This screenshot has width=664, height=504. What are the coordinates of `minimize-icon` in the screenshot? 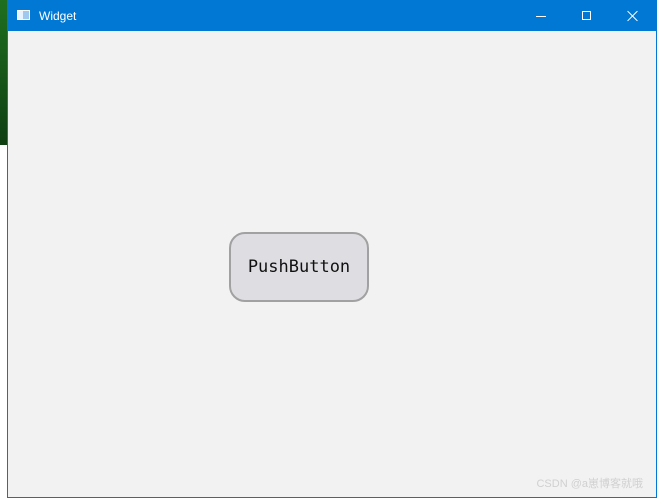 It's located at (541, 16).